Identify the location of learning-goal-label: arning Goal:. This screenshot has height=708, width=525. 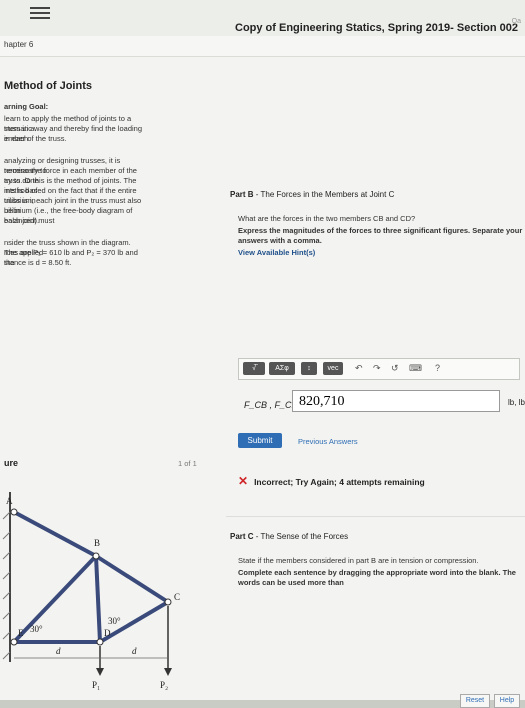
(26, 106).